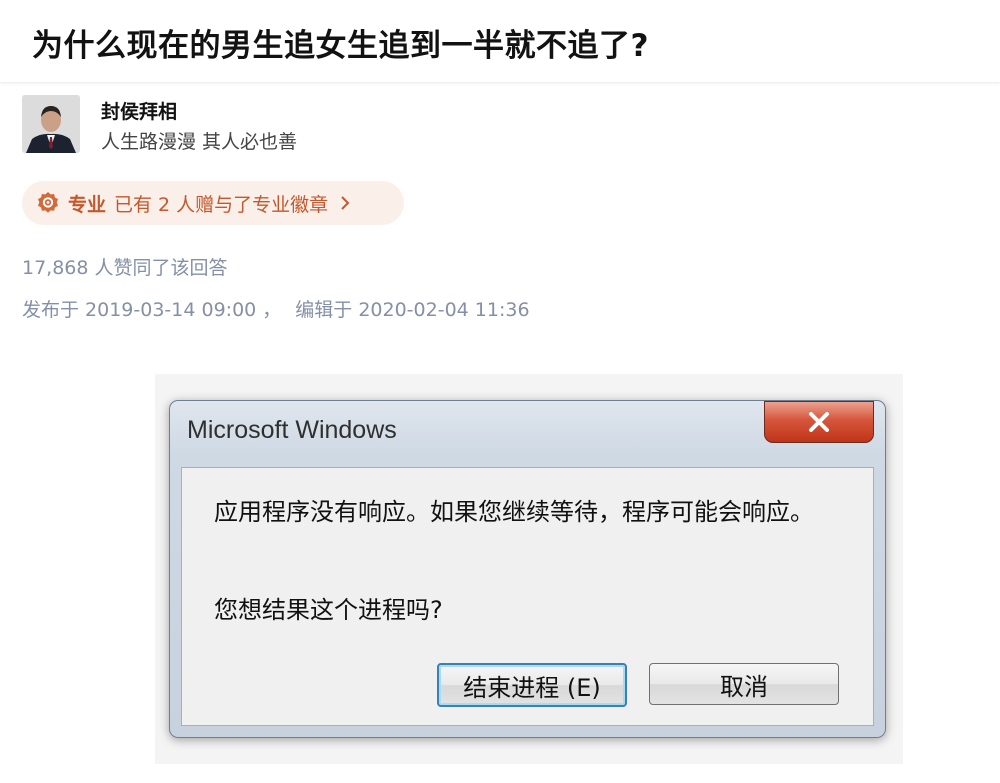 The image size is (1000, 783). I want to click on dialog-message: 应用程序没有响应。如果您继续等待，程序可能会响应。, so click(514, 512).